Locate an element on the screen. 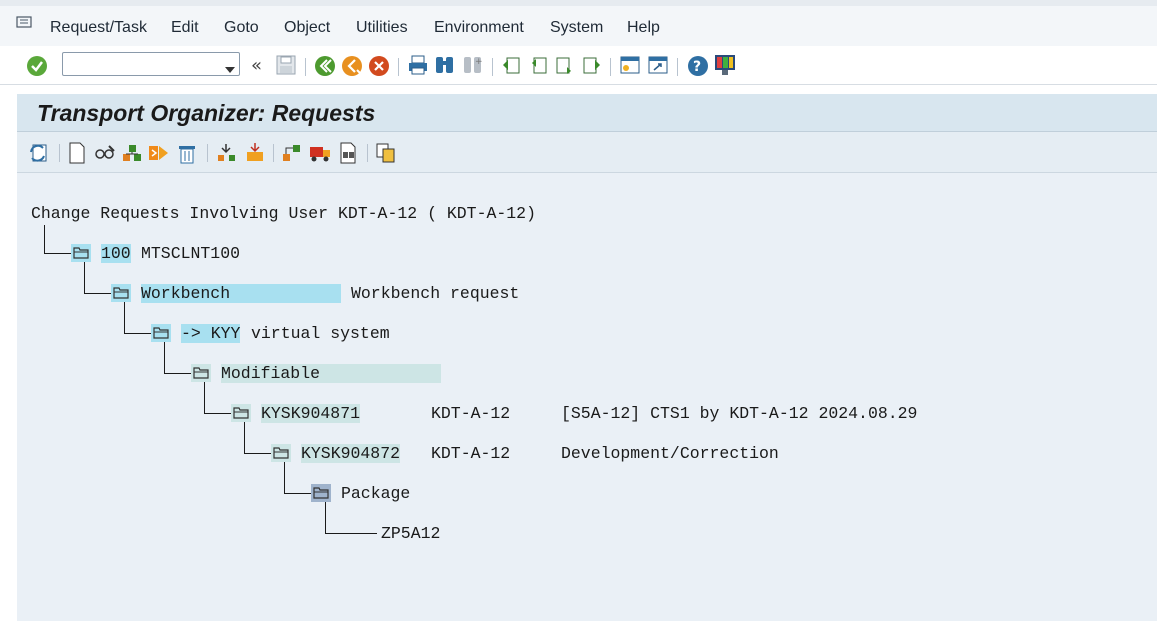 The image size is (1157, 621). target-system-node: -> KYY is located at coordinates (211, 333).